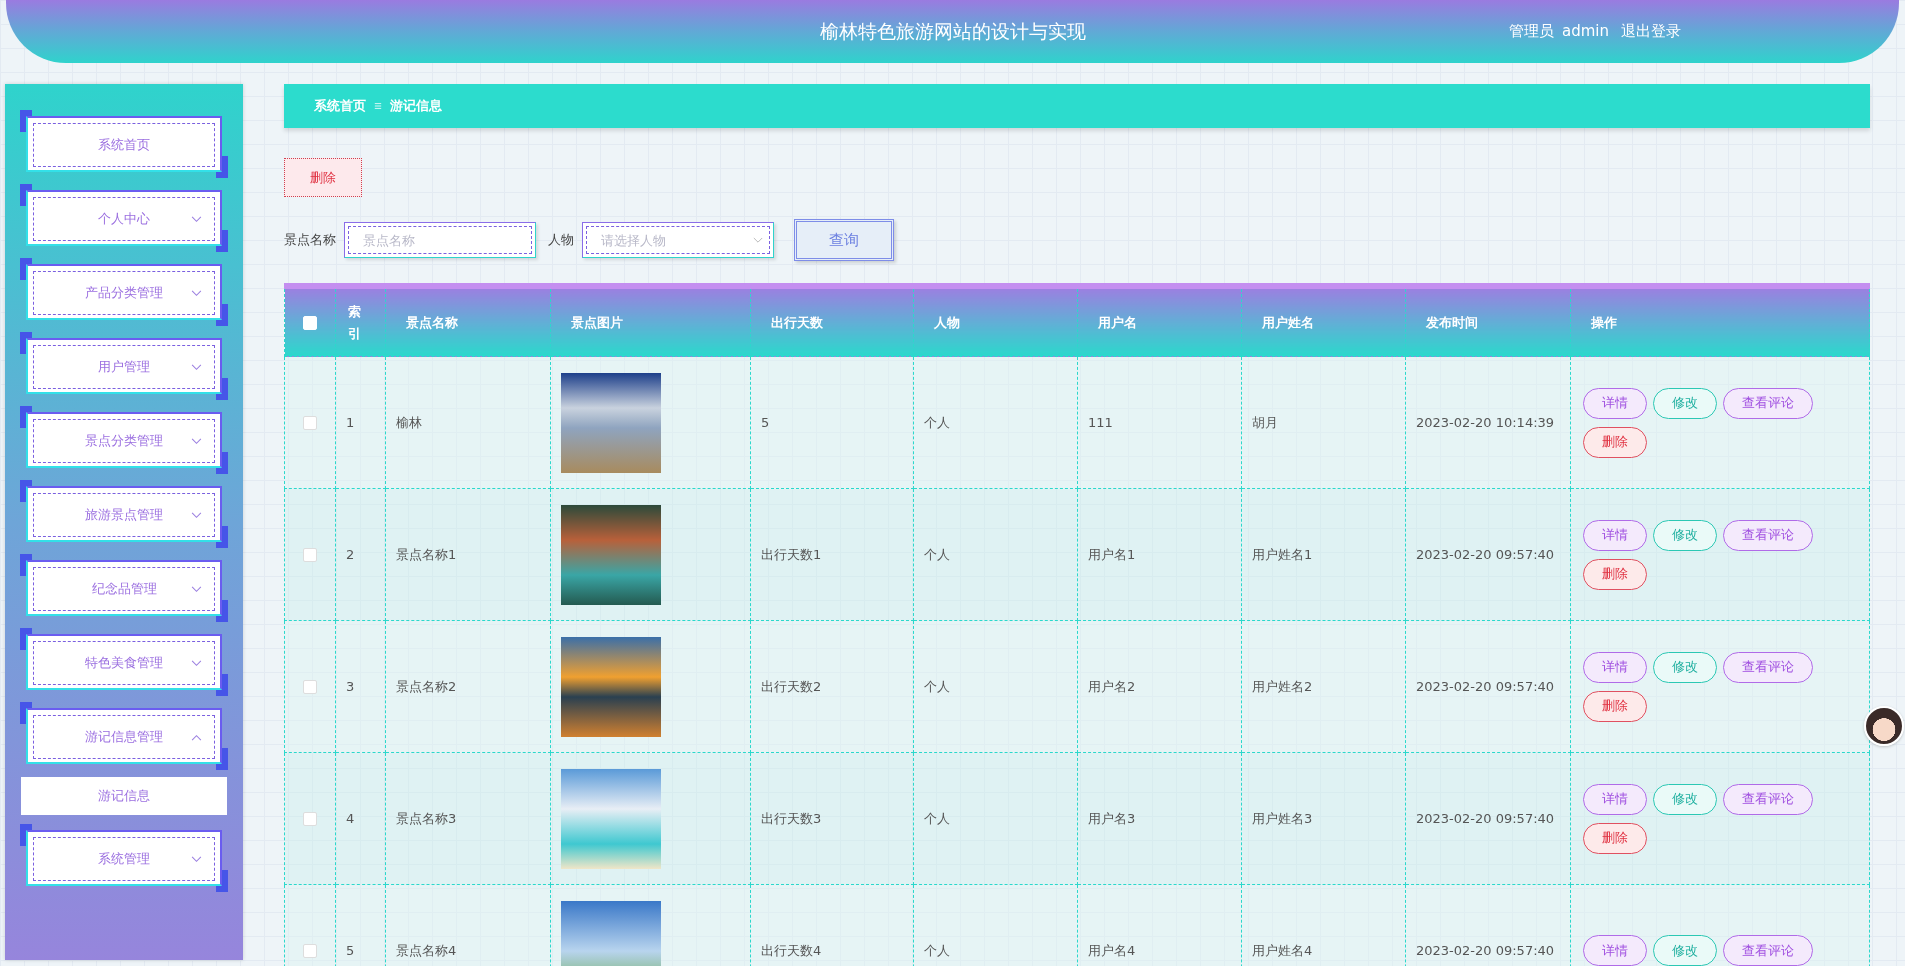  What do you see at coordinates (1488, 422) in the screenshot?
I see `table-cell: 2023-02-20 10:14:39` at bounding box center [1488, 422].